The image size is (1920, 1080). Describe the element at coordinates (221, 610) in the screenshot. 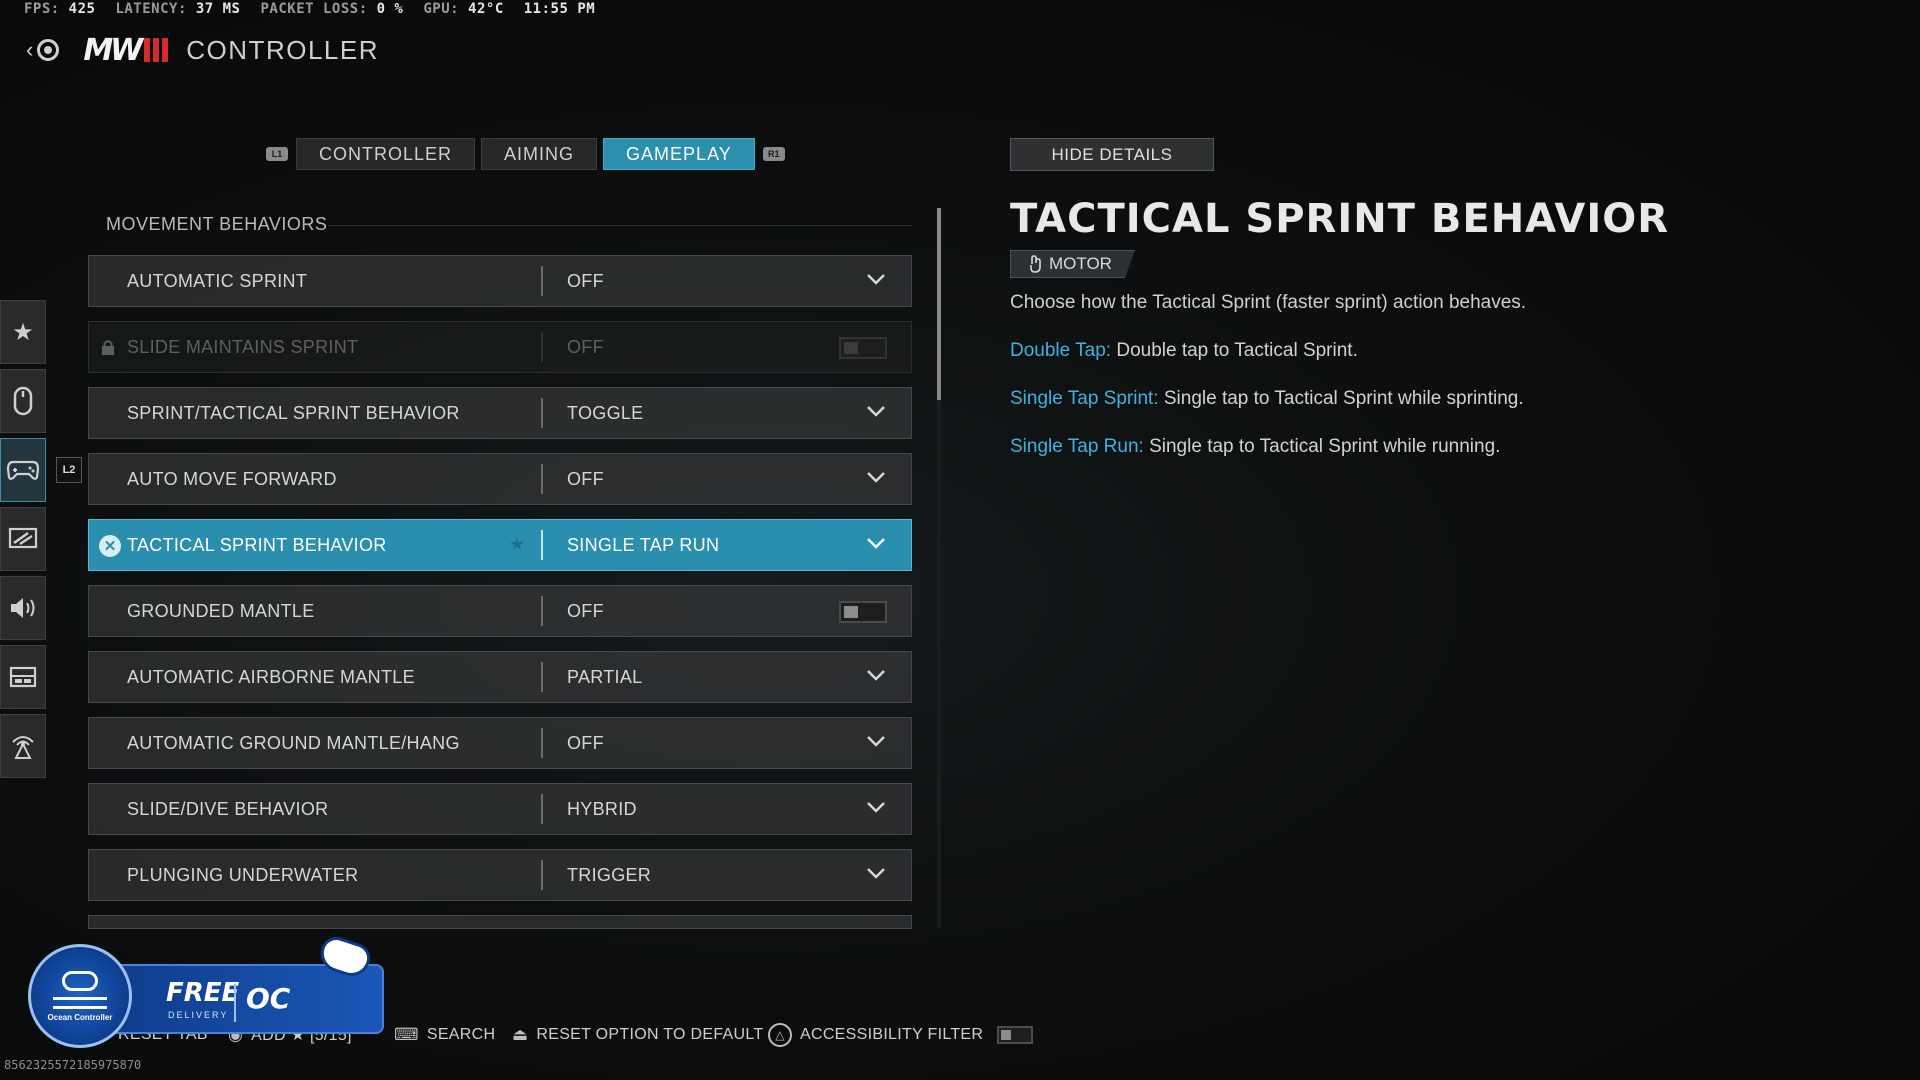

I see `setting-label: GROUNDED MANTLE` at that location.